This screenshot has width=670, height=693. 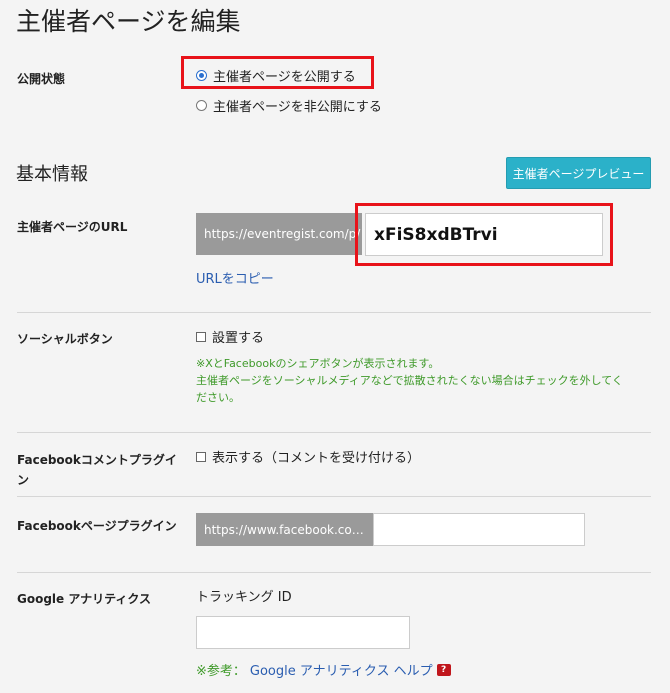 I want to click on url-slug-input: xFiS8xdBTrvi, so click(x=484, y=234).